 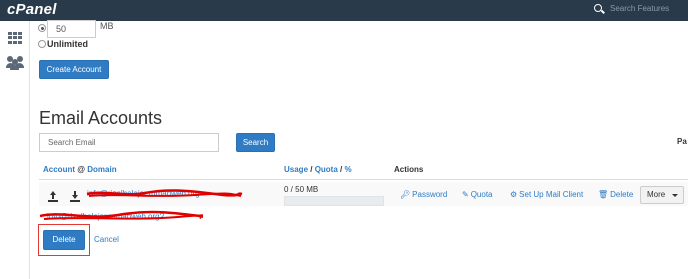 I want to click on create-account-button: Create Account, so click(x=74, y=69).